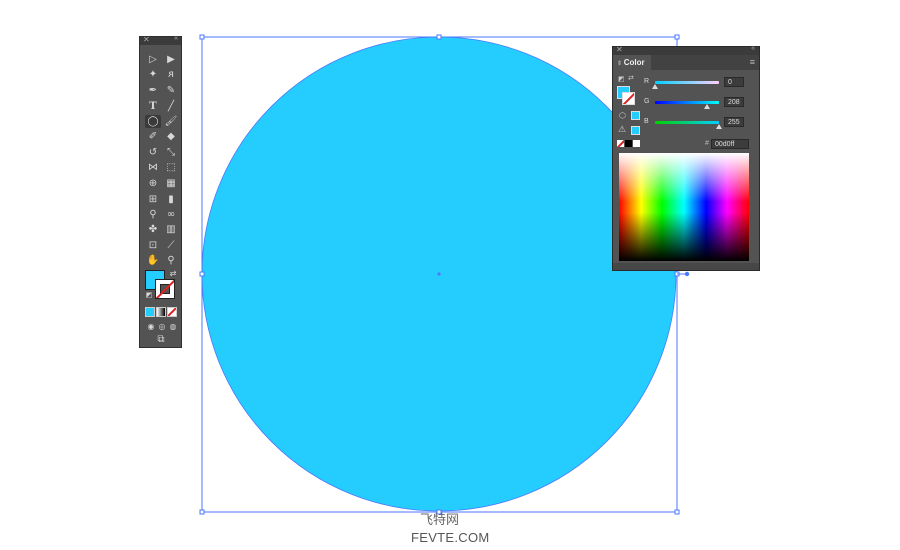  What do you see at coordinates (635, 115) in the screenshot?
I see `web-color-swatch` at bounding box center [635, 115].